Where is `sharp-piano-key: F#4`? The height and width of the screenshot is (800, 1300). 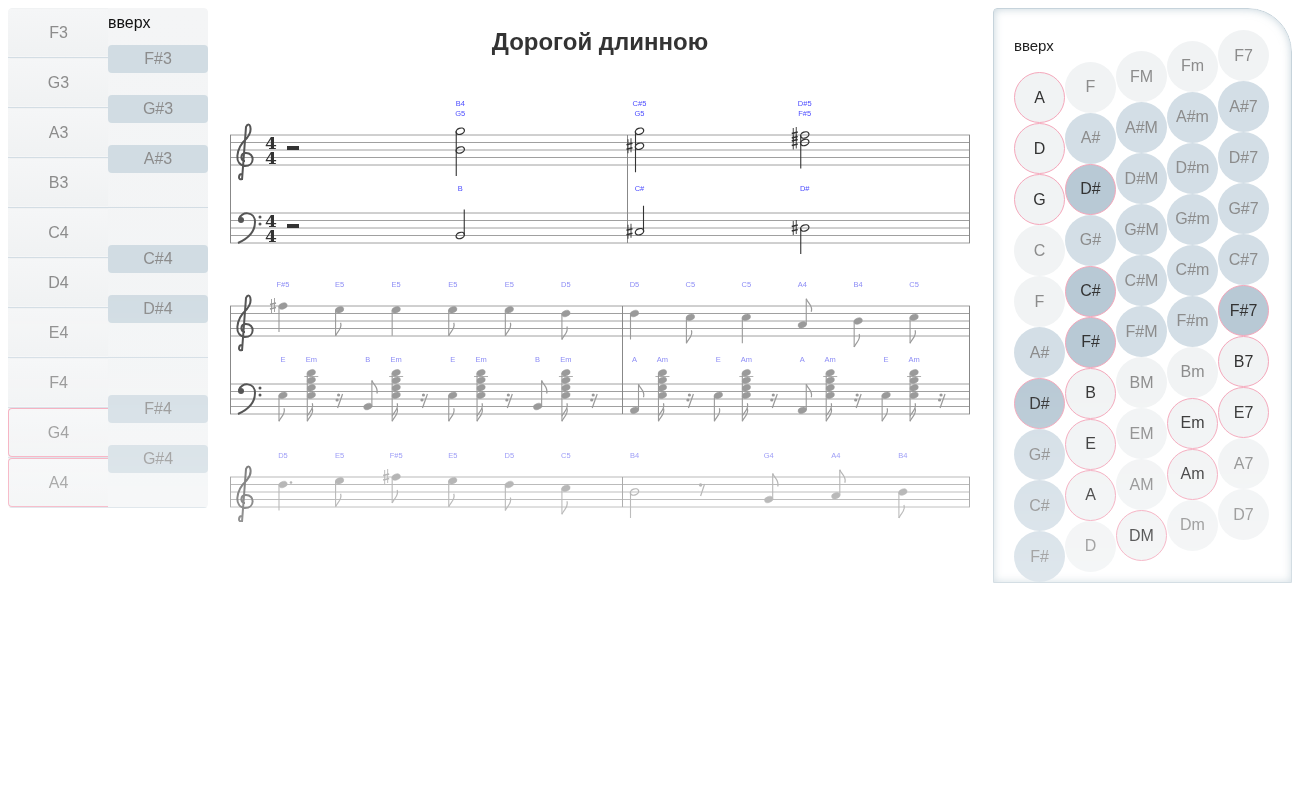
sharp-piano-key: F#4 is located at coordinates (158, 409).